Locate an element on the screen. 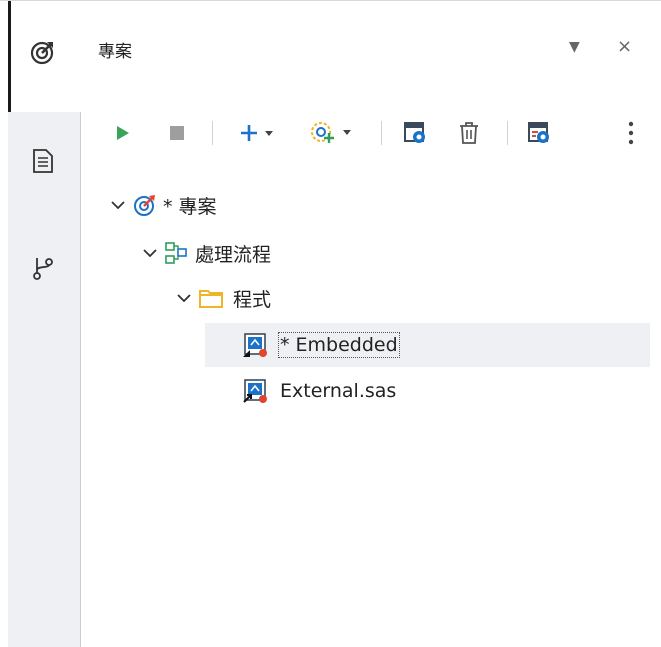 The image size is (661, 647). process-flow-icon is located at coordinates (176, 253).